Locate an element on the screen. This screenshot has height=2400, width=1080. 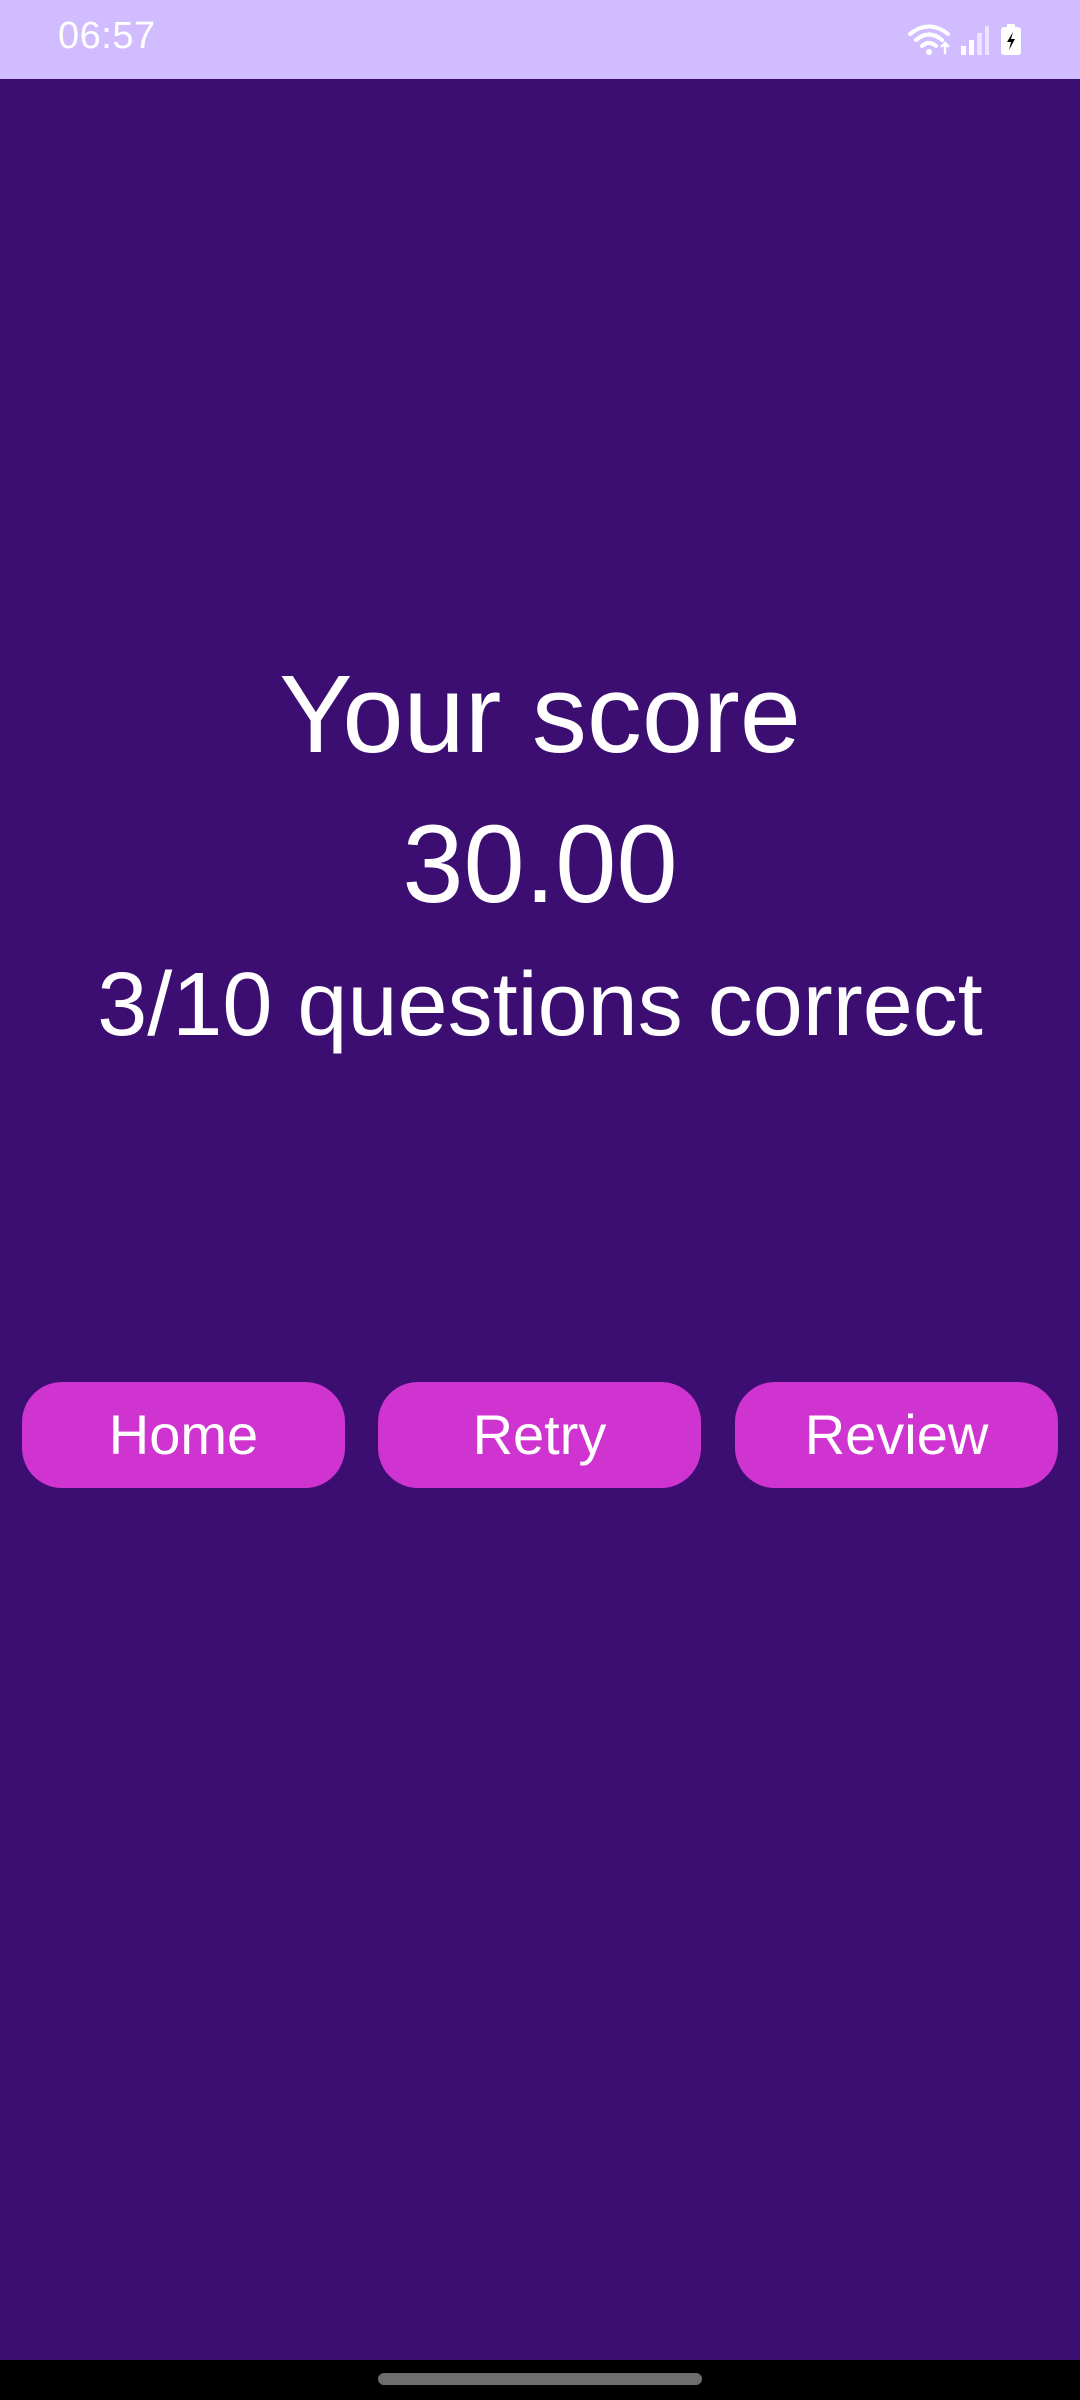
score-value: 30.00 is located at coordinates (540, 864).